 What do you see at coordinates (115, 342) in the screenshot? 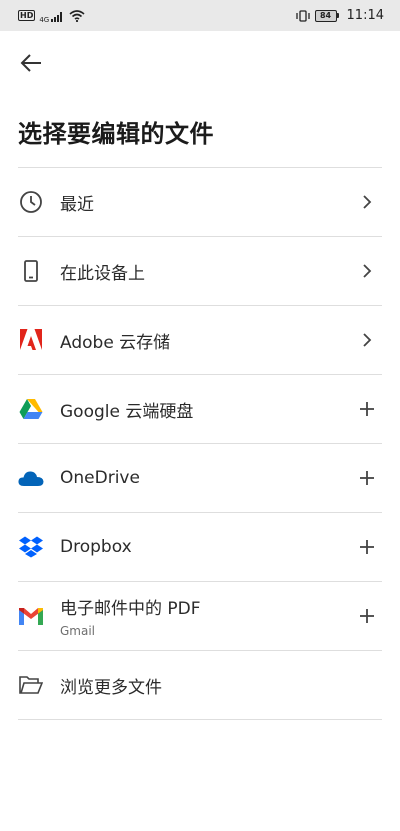
I see `list-item-label: Adobe 云存储` at bounding box center [115, 342].